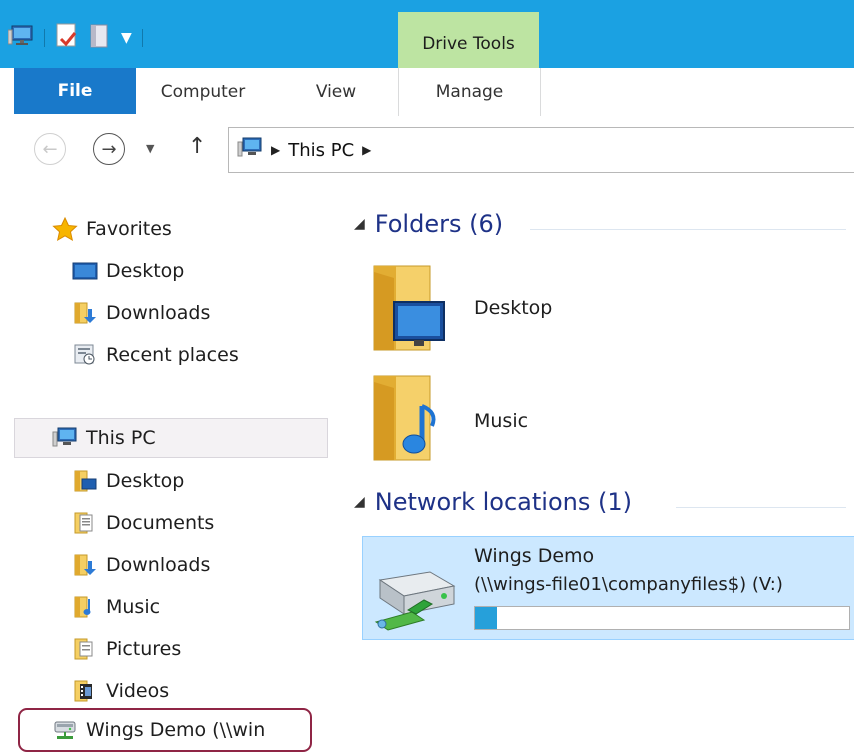 The width and height of the screenshot is (854, 755). I want to click on drive-tools-context-label: Drive Tools, so click(468, 40).